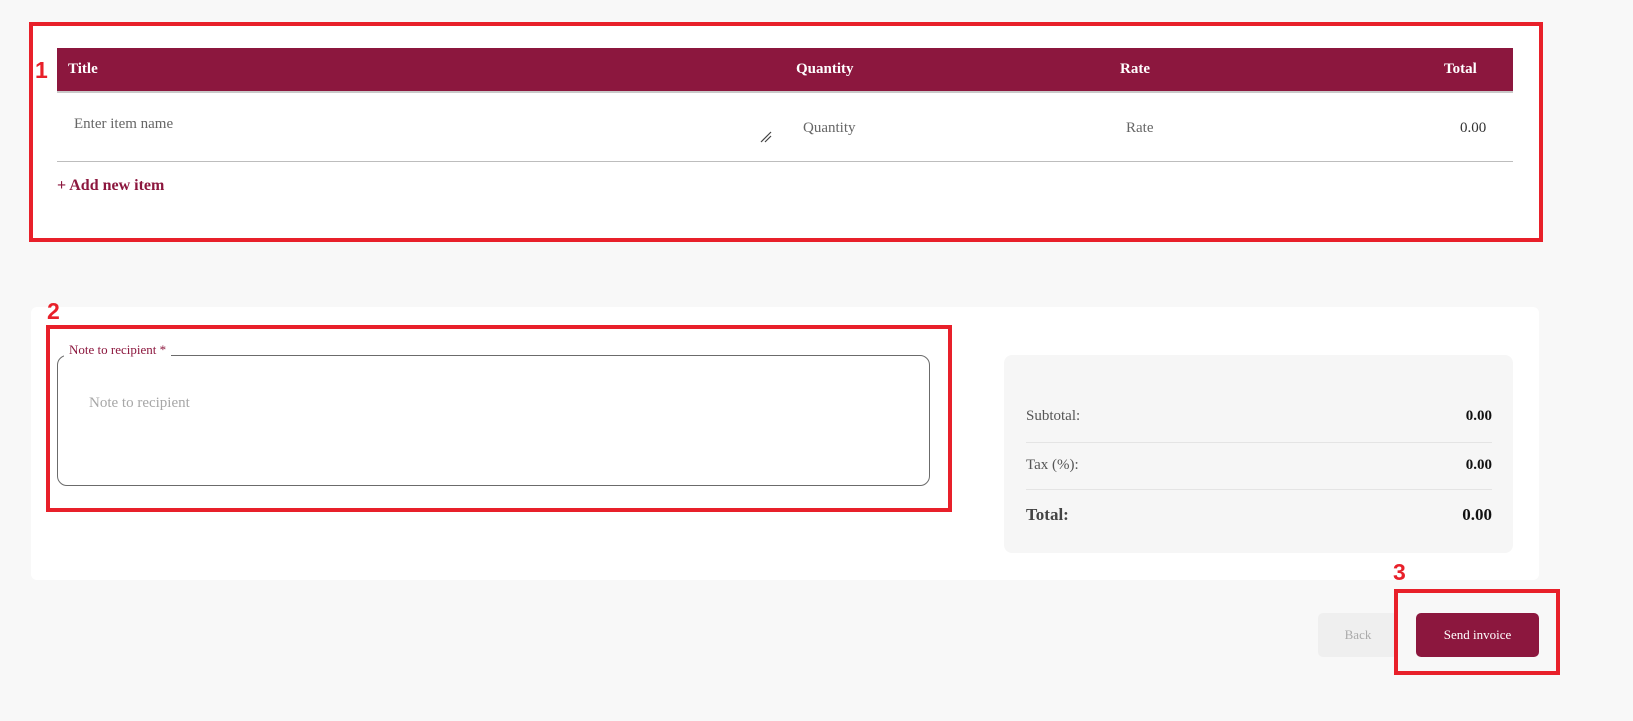 The image size is (1633, 721). What do you see at coordinates (123, 124) in the screenshot?
I see `item-name-input: Enter item name` at bounding box center [123, 124].